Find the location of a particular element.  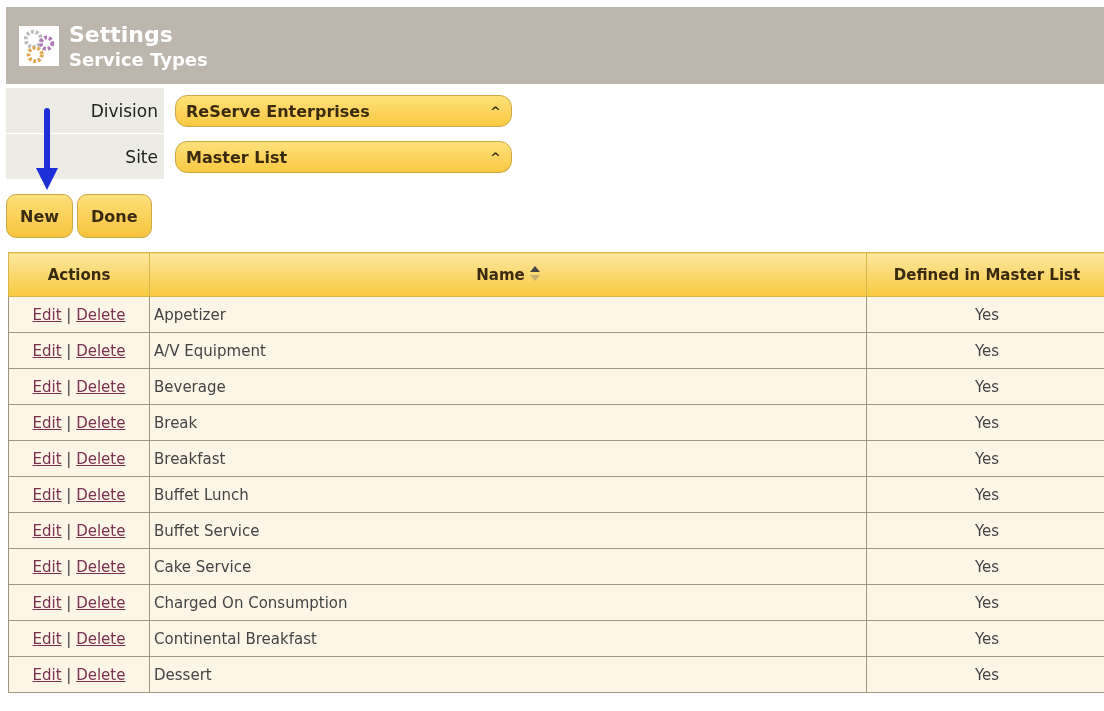

column-header-label: Name is located at coordinates (500, 274).